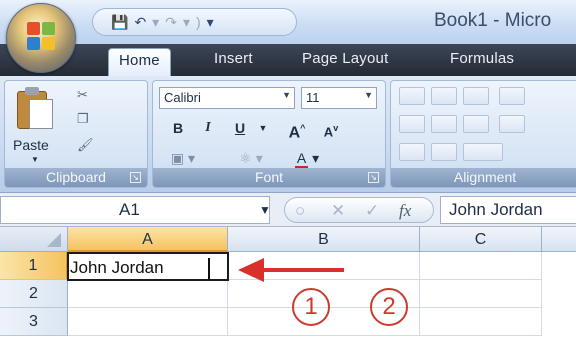 Image resolution: width=576 pixels, height=337 pixels. I want to click on tab-page-layout: Page Layout, so click(345, 58).